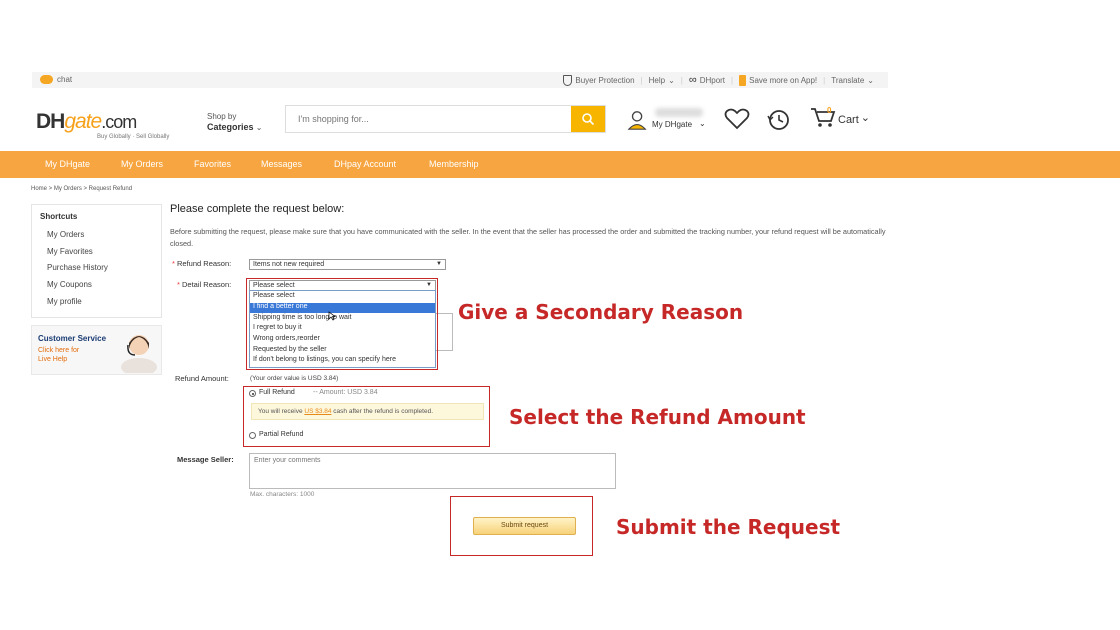 This screenshot has height=630, width=1120. I want to click on annotation-box-refund-amount, so click(366, 416).